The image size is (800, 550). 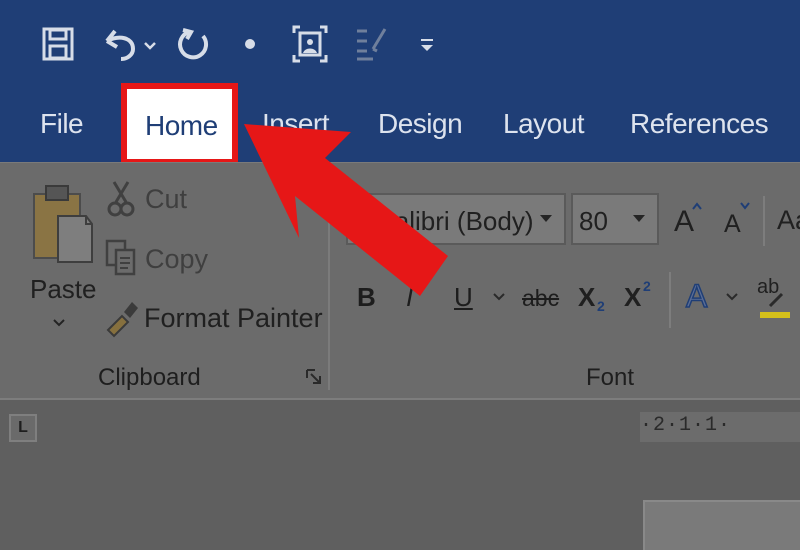 I want to click on arrow-icon, so click(x=346, y=210).